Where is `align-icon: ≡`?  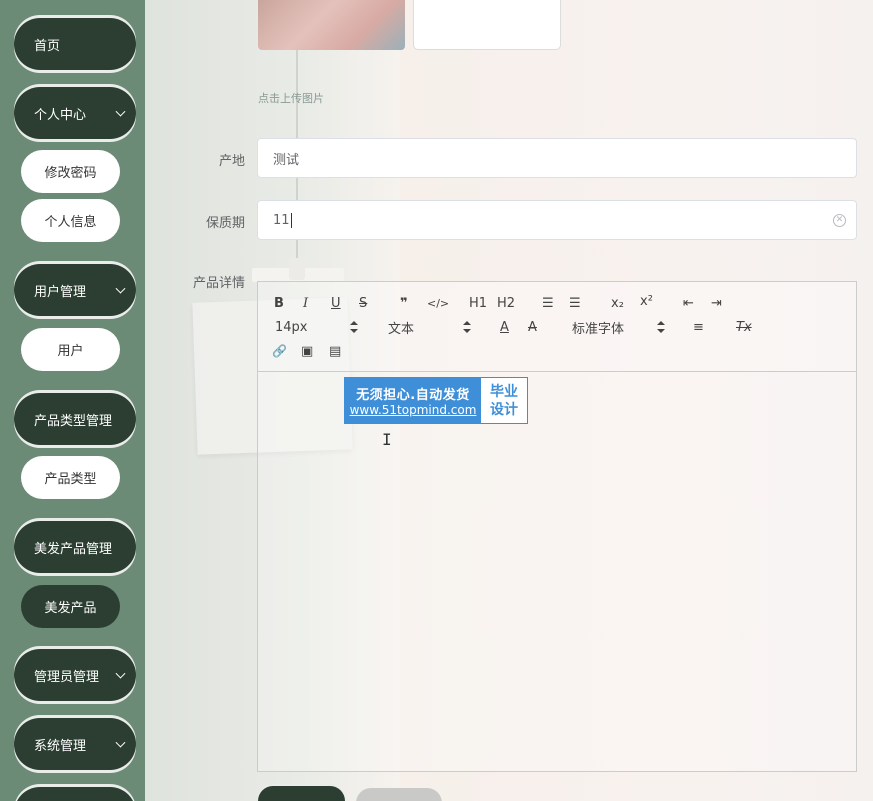
align-icon: ≡ is located at coordinates (698, 327).